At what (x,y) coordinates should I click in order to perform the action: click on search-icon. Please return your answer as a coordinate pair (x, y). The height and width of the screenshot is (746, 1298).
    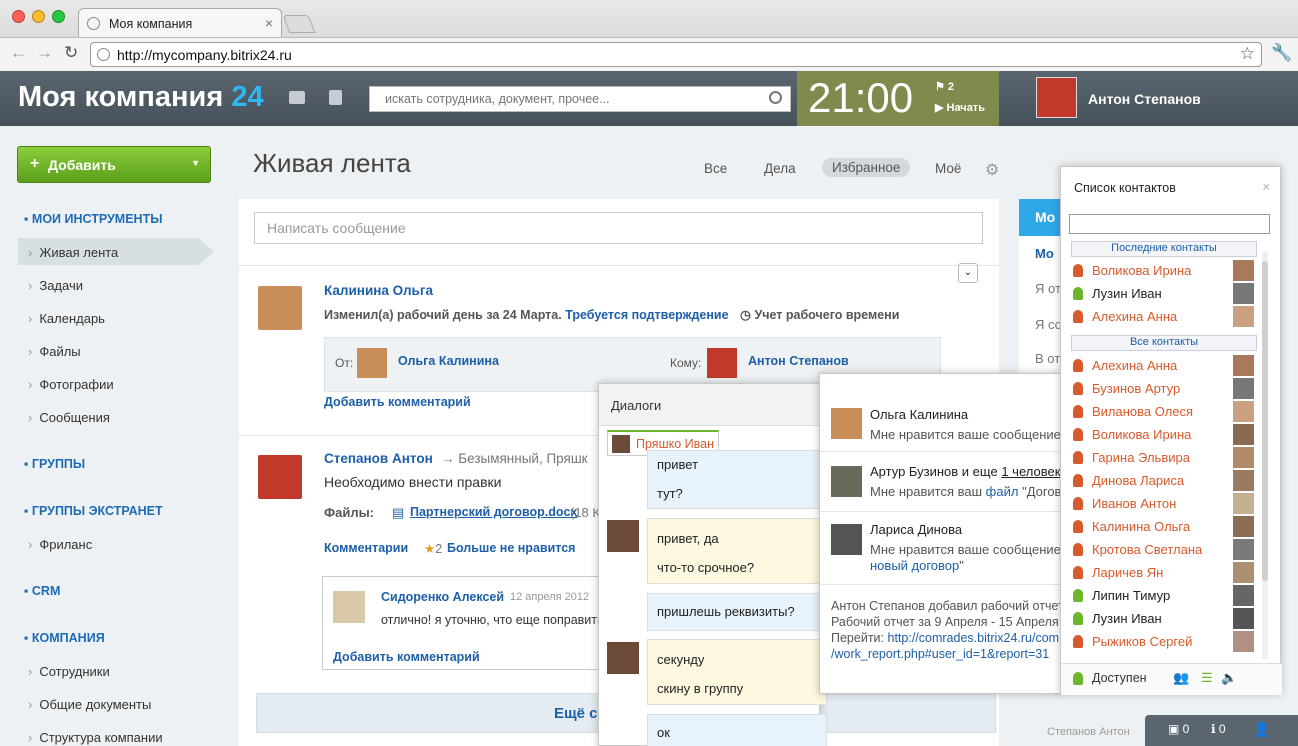
    Looking at the image, I should click on (775, 97).